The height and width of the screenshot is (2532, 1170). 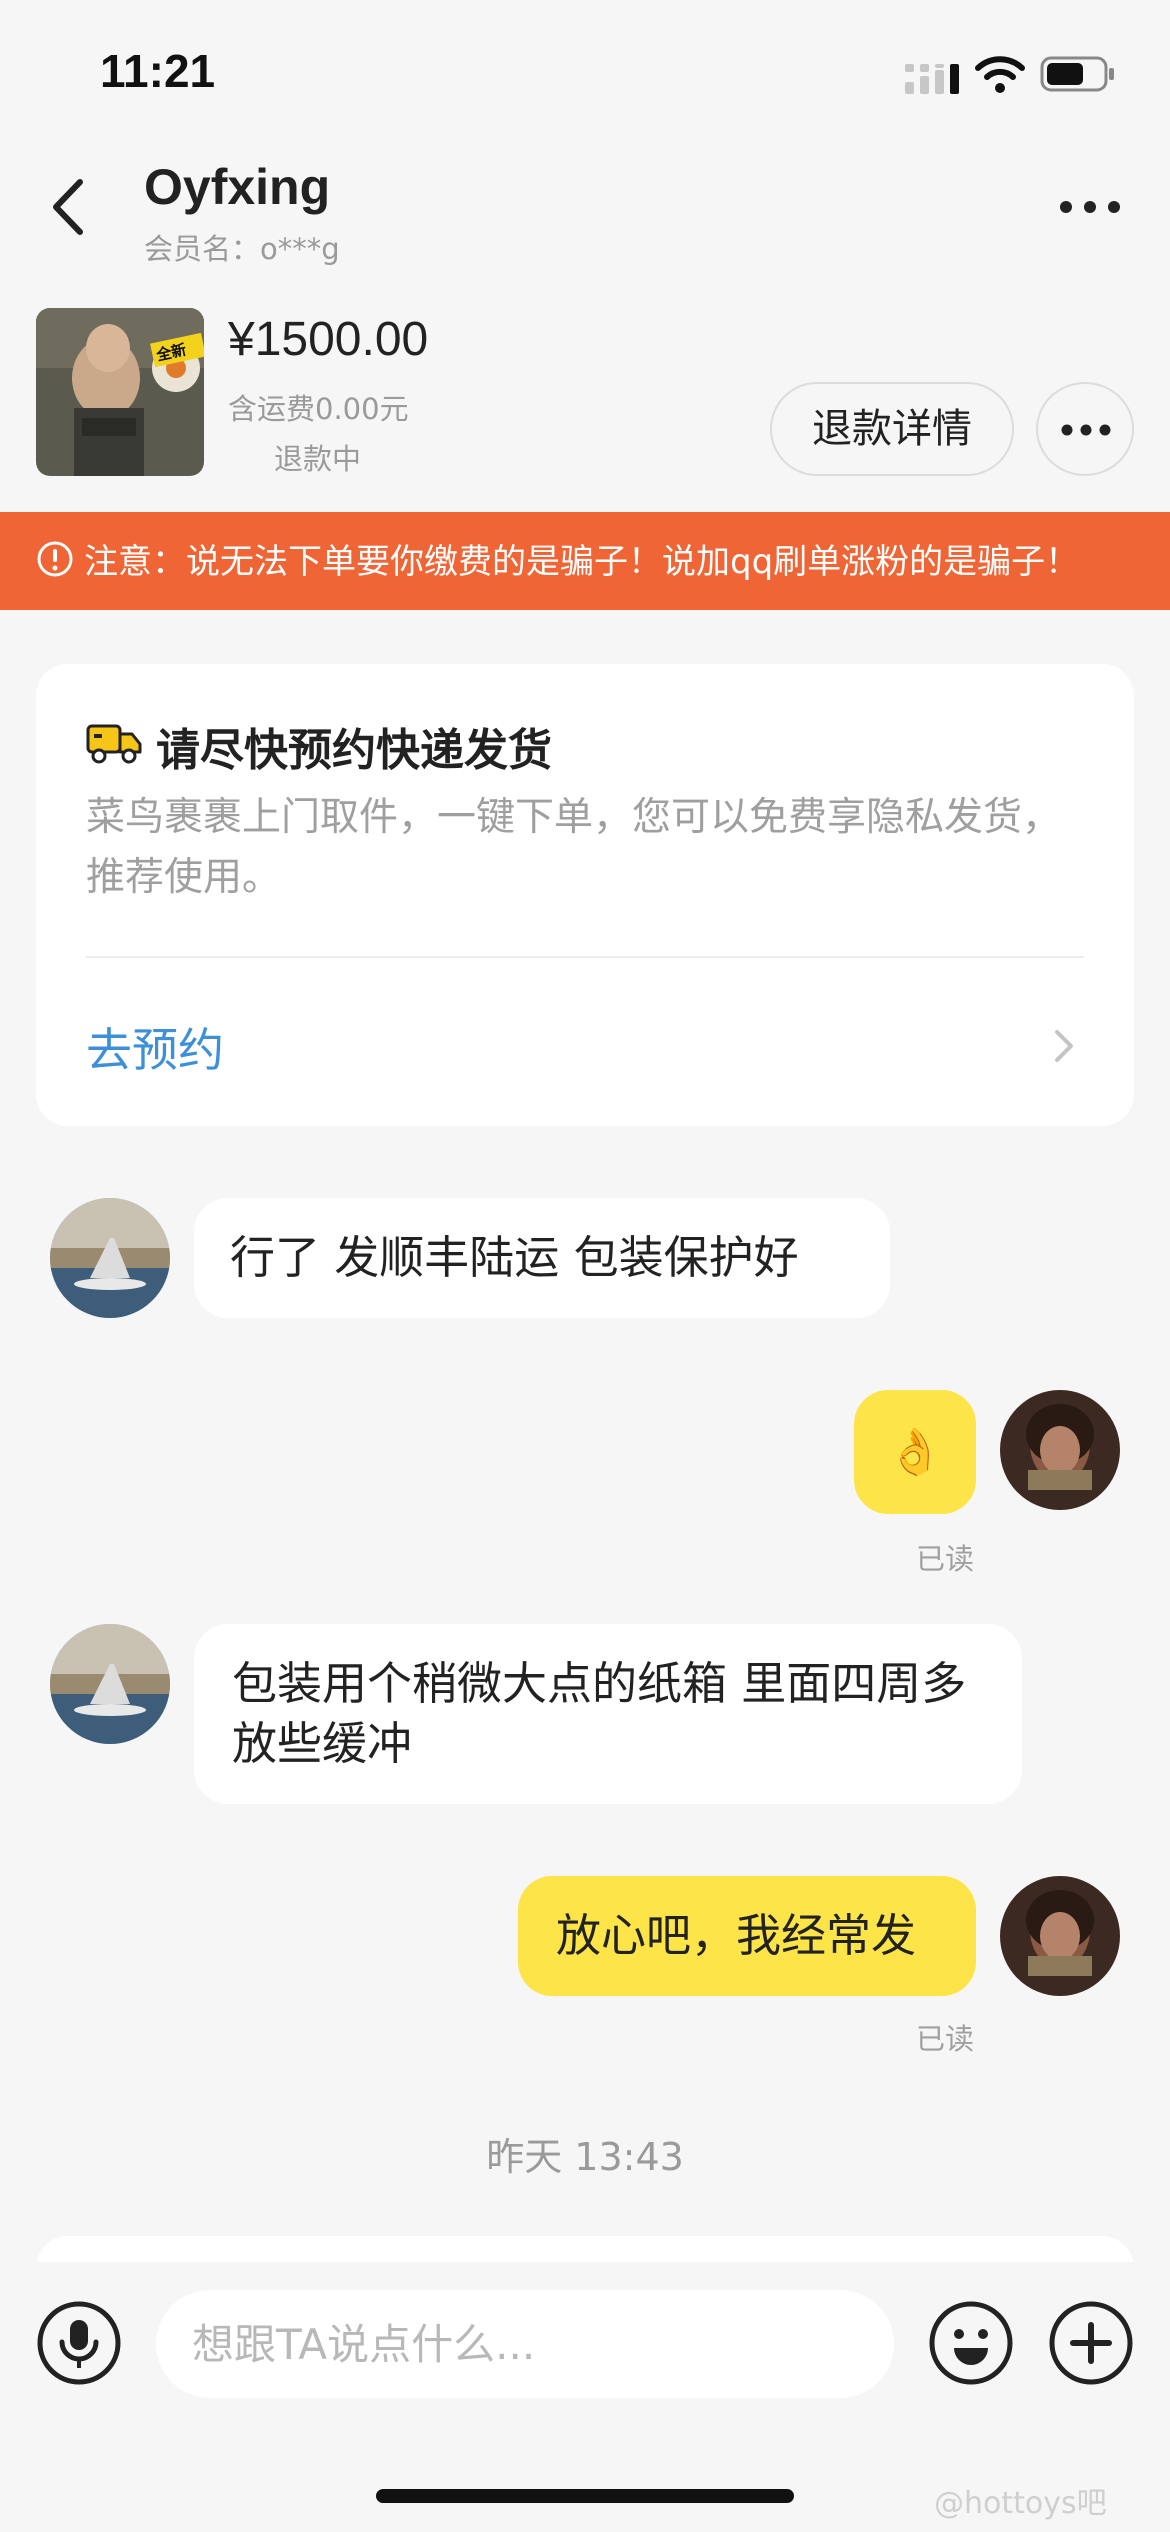 I want to click on warning-text: 注意：说无法下单要你缴费的是骗子！说加qq刷单涨粉的是骗子！, so click(x=582, y=562).